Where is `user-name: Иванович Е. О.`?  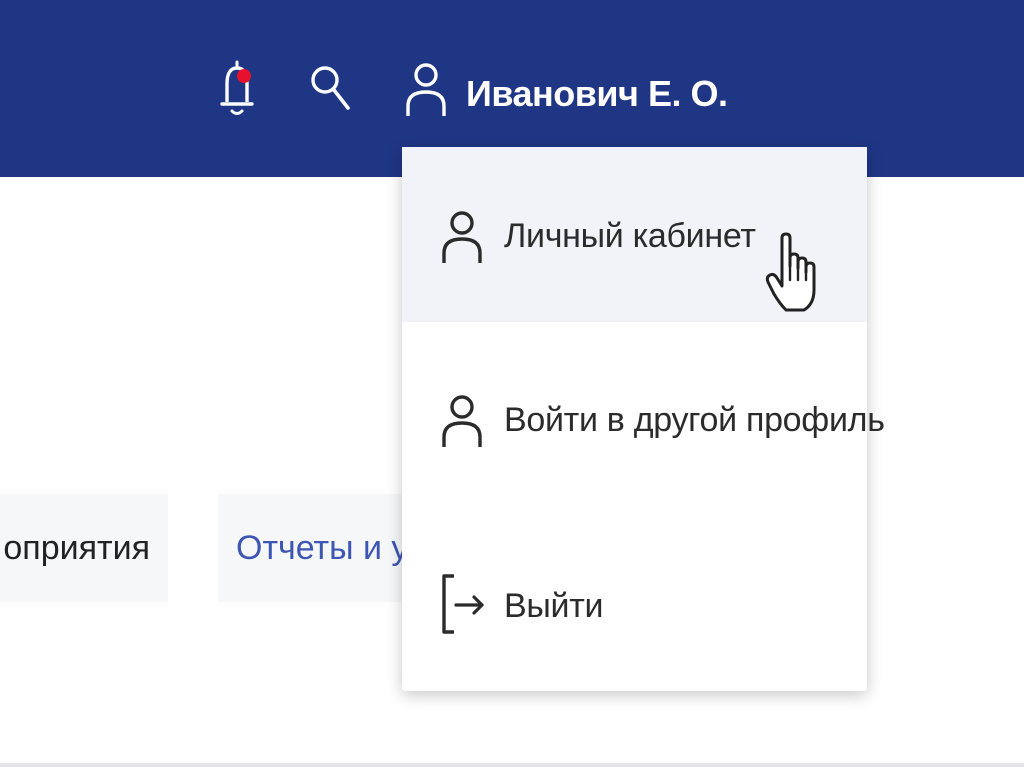 user-name: Иванович Е. О. is located at coordinates (597, 94).